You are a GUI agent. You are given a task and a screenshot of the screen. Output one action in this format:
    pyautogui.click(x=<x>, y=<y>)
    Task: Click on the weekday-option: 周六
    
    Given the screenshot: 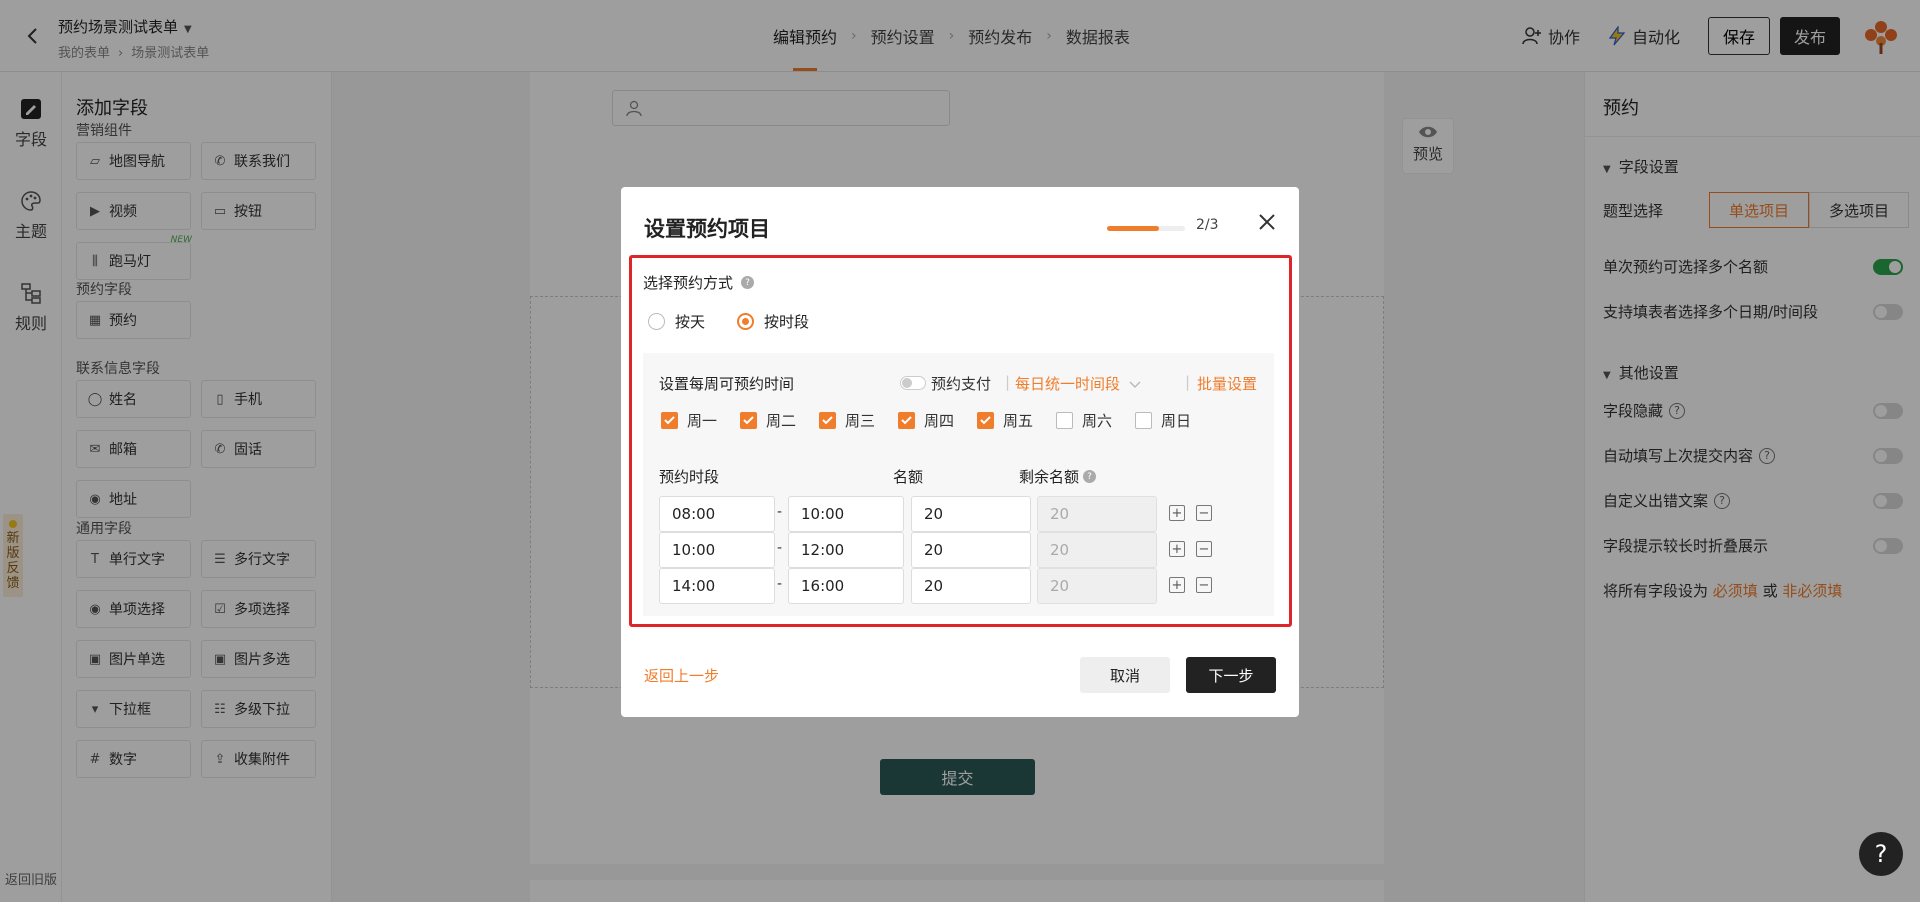 What is the action you would take?
    pyautogui.click(x=1095, y=420)
    